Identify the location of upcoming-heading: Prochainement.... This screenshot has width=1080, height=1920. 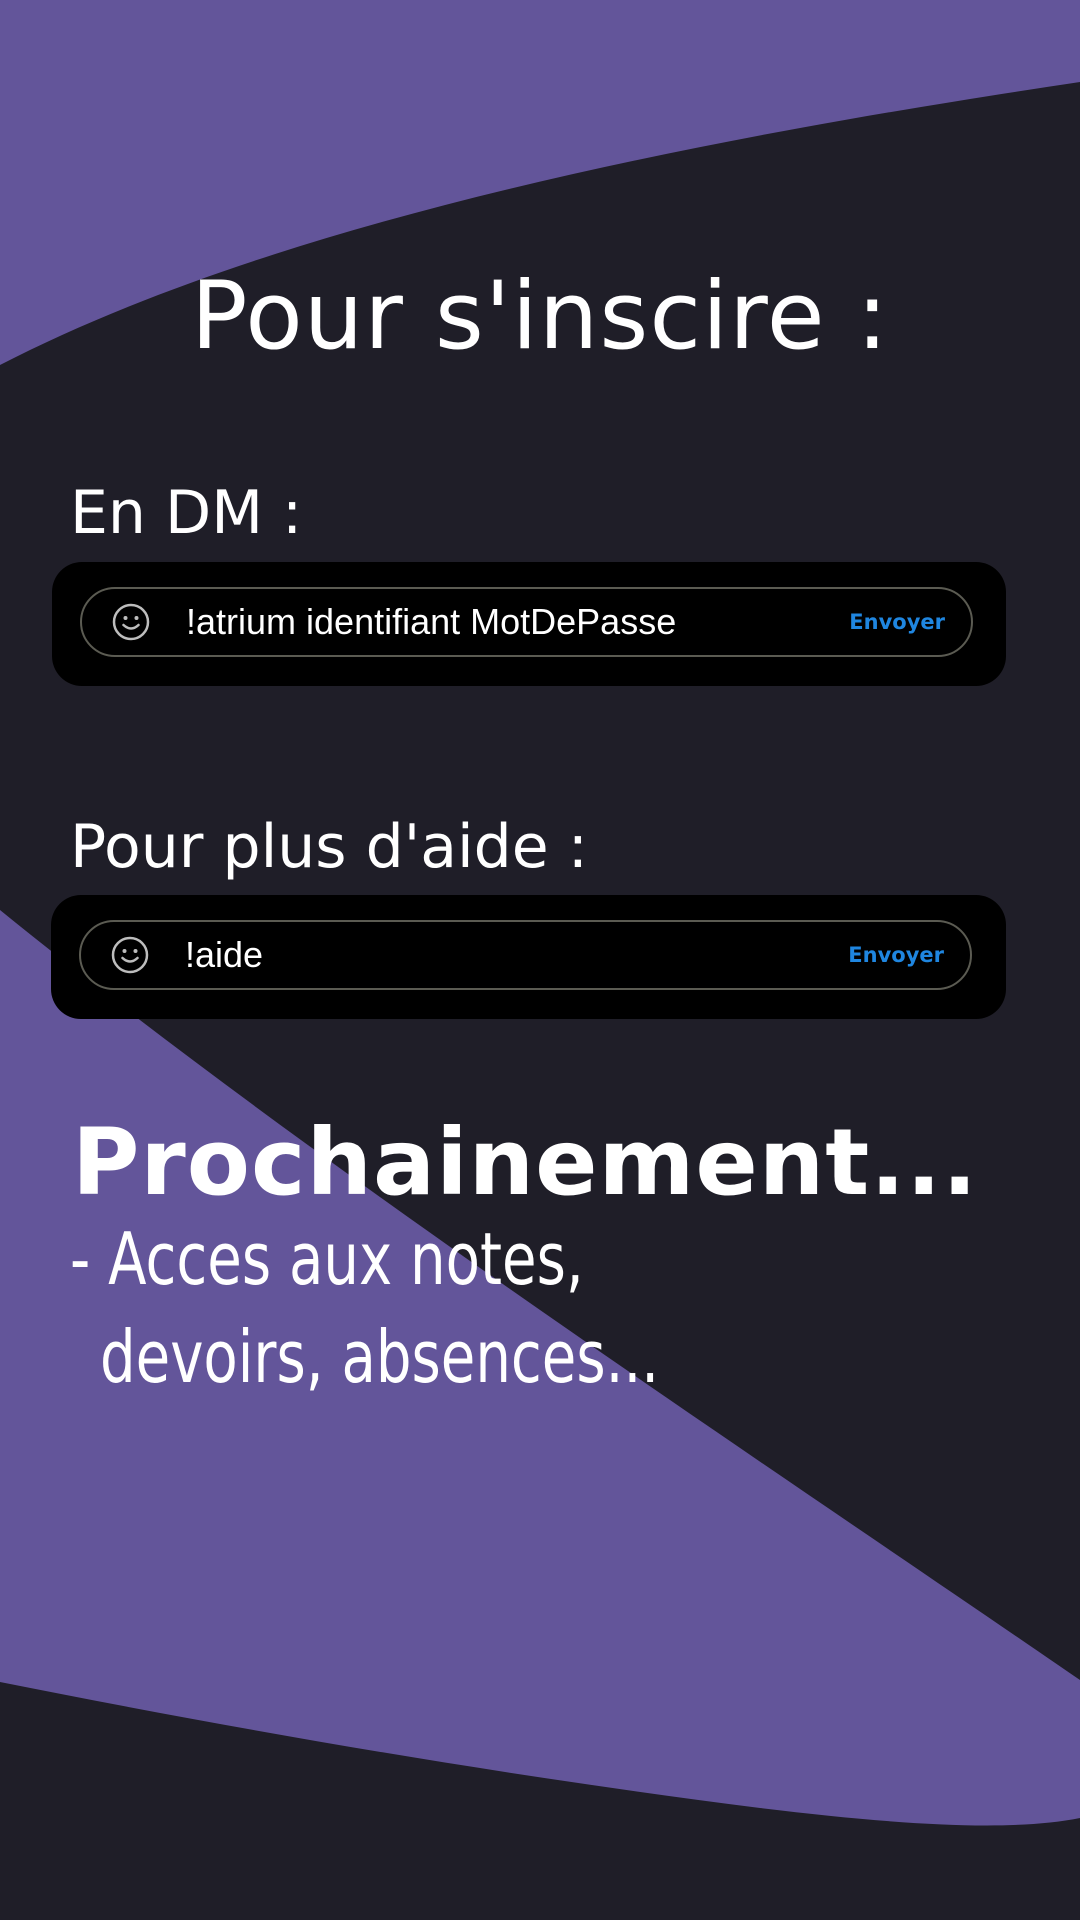
(525, 1162).